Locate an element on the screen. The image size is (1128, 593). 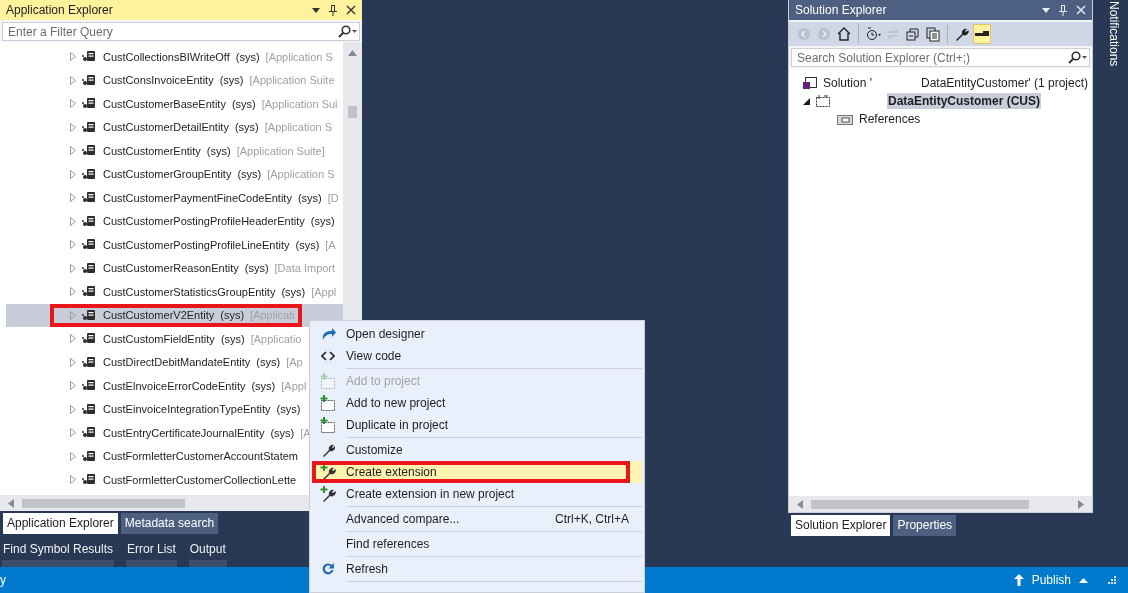
item-name: CustCustomerGroupEntity is located at coordinates (167, 174).